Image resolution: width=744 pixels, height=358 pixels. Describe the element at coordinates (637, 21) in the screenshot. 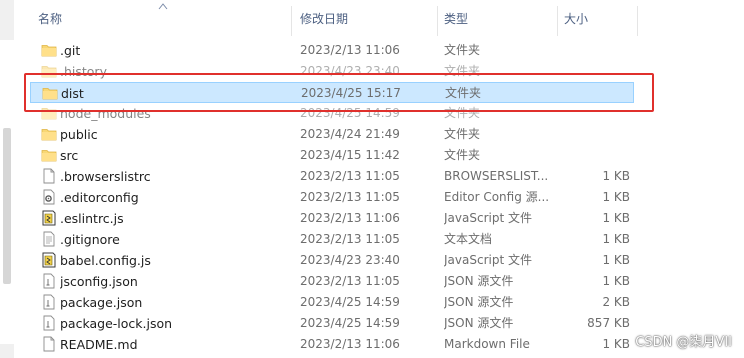

I see `column-divider` at that location.